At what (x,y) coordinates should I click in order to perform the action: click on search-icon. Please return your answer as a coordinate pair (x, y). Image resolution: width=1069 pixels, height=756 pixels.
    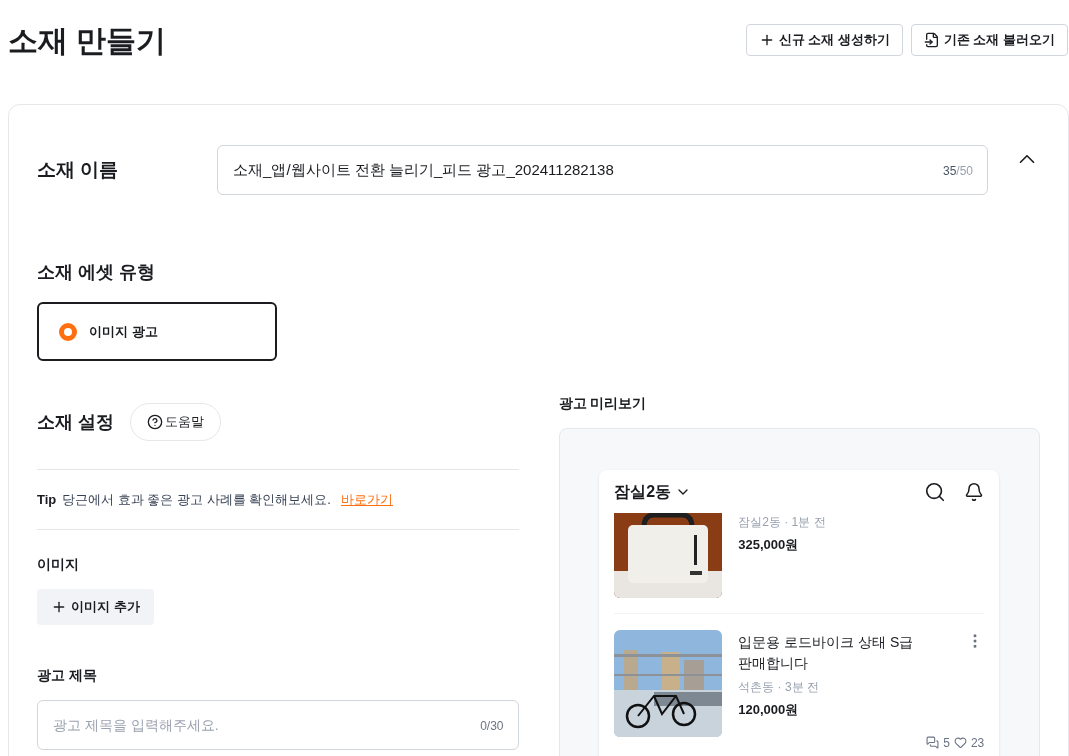
    Looking at the image, I should click on (935, 491).